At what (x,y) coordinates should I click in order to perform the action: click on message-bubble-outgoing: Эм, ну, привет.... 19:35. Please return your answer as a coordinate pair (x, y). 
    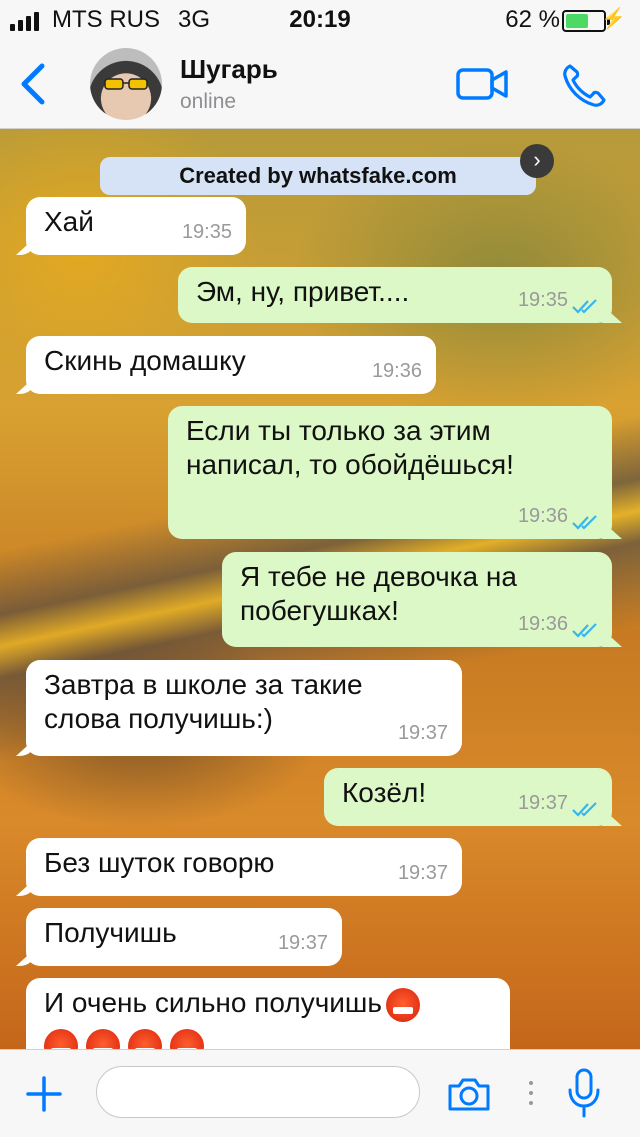
    Looking at the image, I should click on (395, 295).